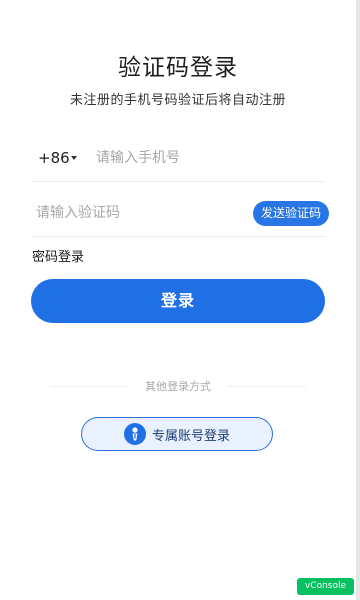 This screenshot has width=360, height=600. Describe the element at coordinates (178, 68) in the screenshot. I see `page-title: 验证码登录` at that location.